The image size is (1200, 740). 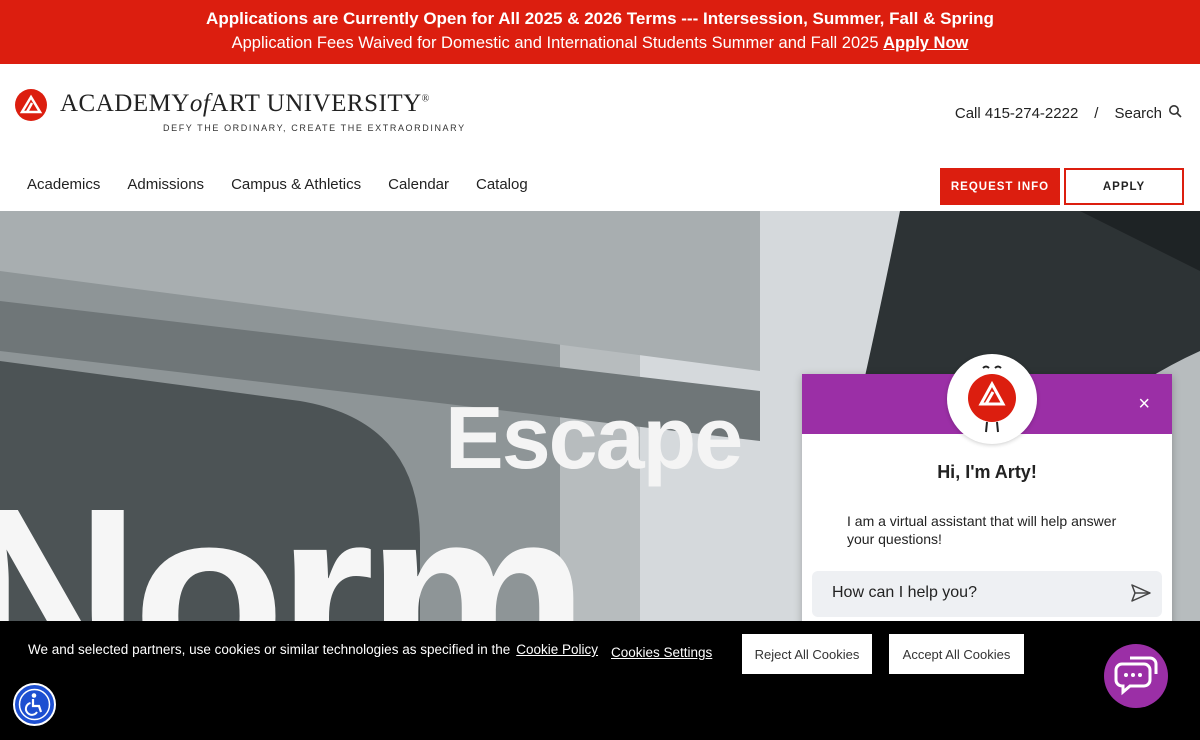 I want to click on registered-mark: ®, so click(x=425, y=99).